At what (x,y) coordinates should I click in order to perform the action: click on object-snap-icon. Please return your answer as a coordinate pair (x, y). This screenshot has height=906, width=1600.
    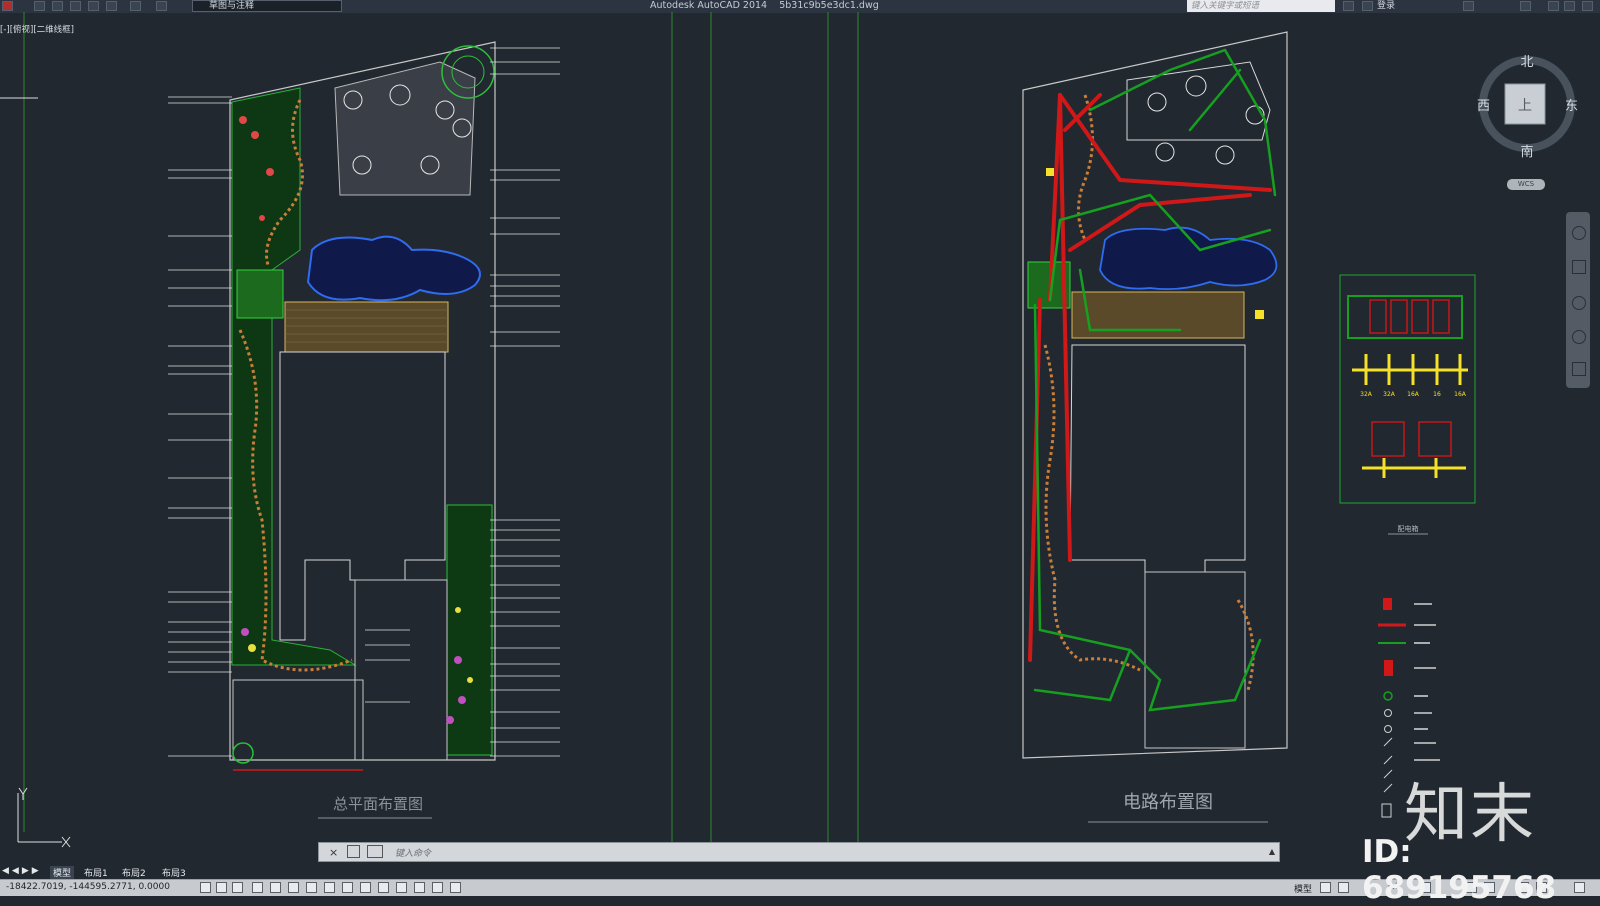
    Looking at the image, I should click on (293, 887).